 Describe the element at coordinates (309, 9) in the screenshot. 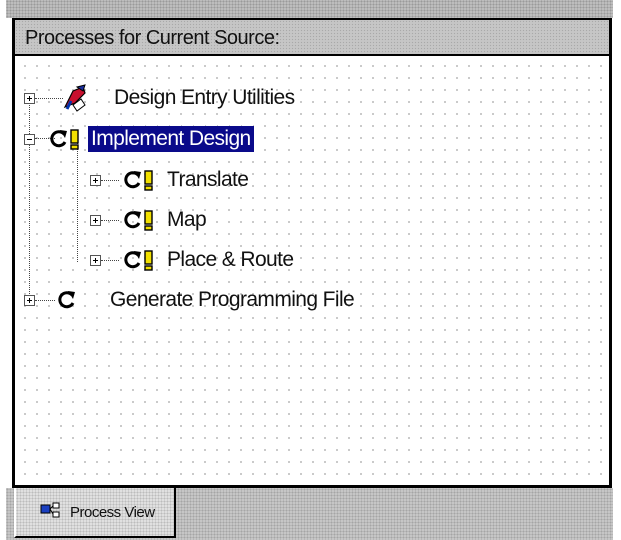

I see `window-top-border` at that location.